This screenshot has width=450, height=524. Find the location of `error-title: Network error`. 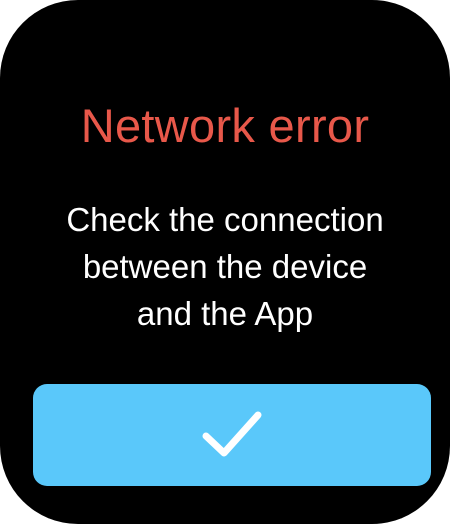

error-title: Network error is located at coordinates (225, 125).